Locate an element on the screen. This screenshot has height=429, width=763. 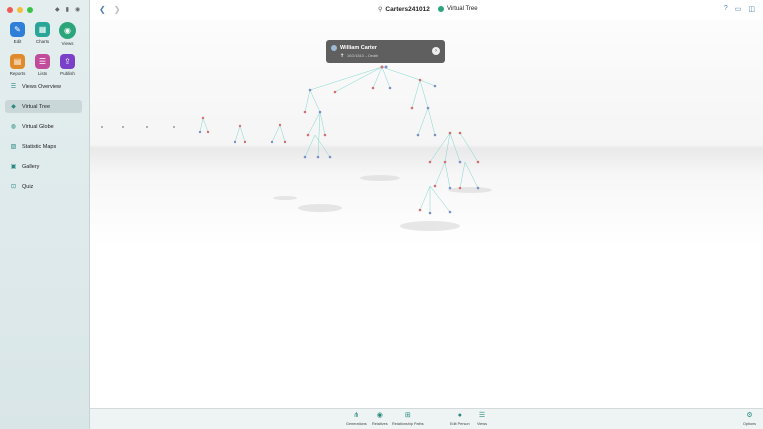
people-icon: ◉ is located at coordinates (77, 9).